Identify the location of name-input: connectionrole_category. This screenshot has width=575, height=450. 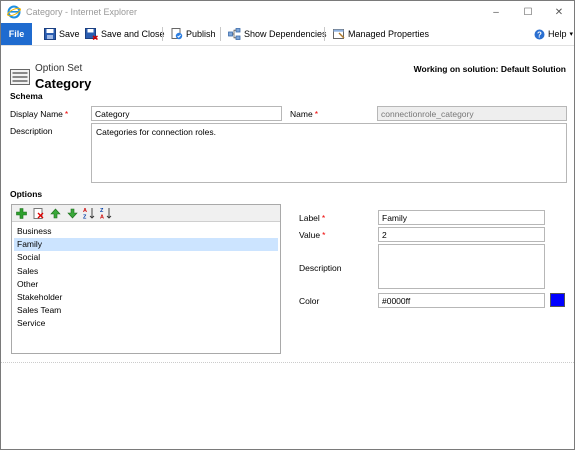
(472, 113).